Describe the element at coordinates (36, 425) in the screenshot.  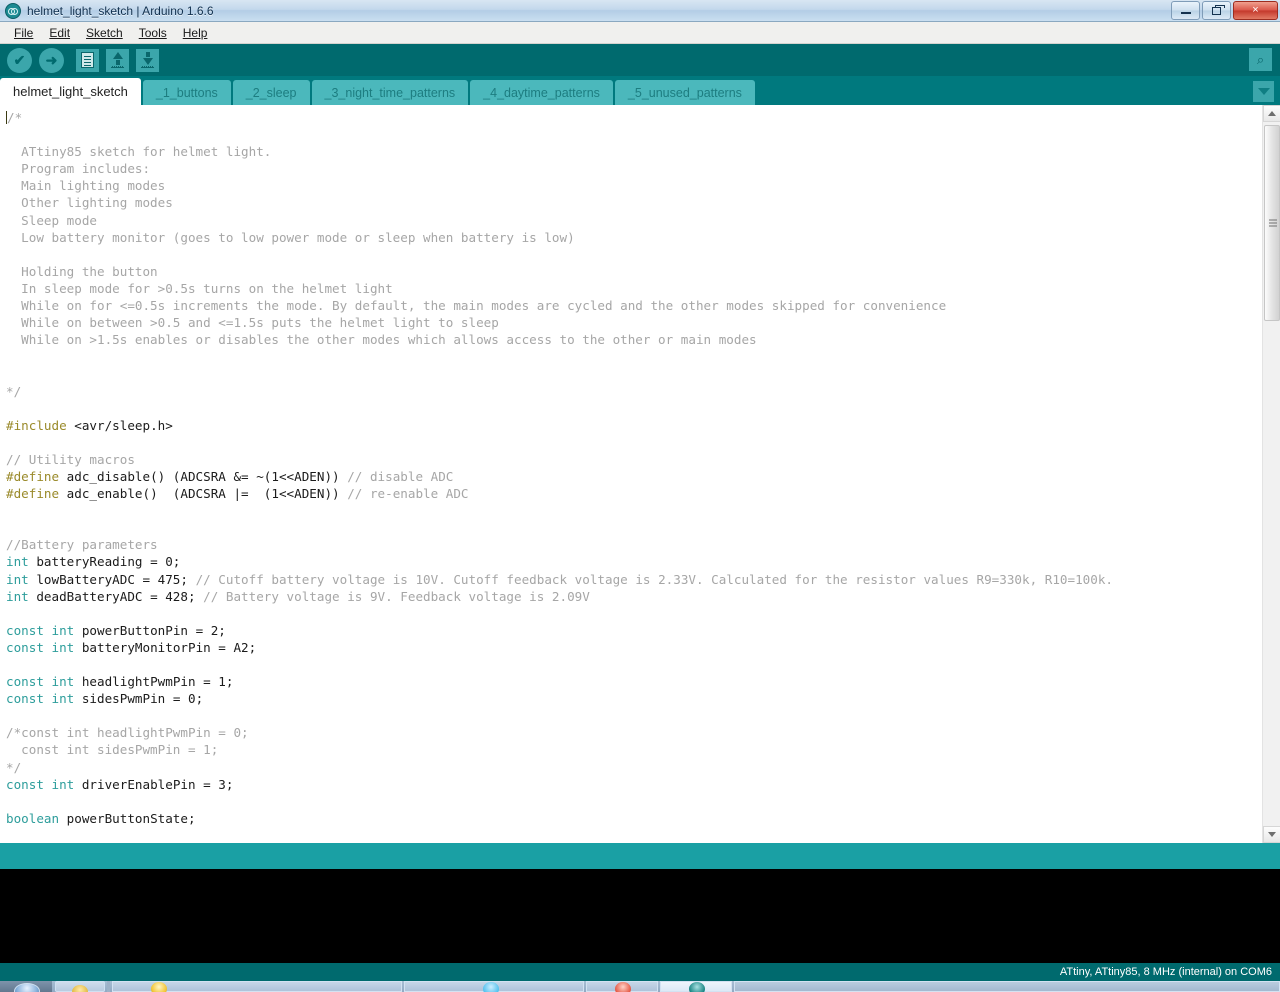
I see `code-token: #include` at that location.